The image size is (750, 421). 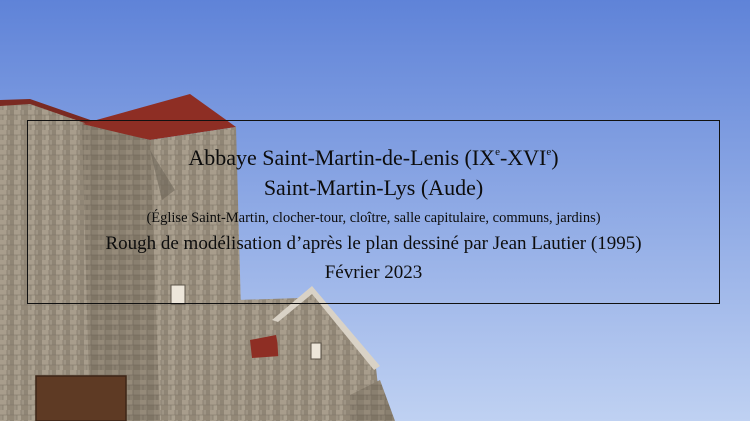 I want to click on title-location: Saint-Martin-Lys (Aude), so click(x=373, y=187).